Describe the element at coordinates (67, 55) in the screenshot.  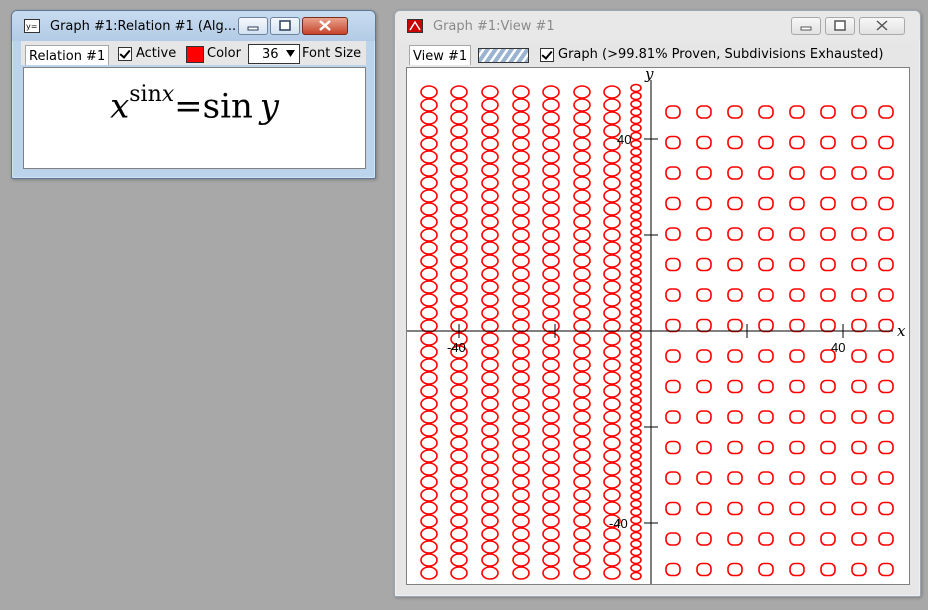
I see `tab-relation-1: Relation #1` at that location.